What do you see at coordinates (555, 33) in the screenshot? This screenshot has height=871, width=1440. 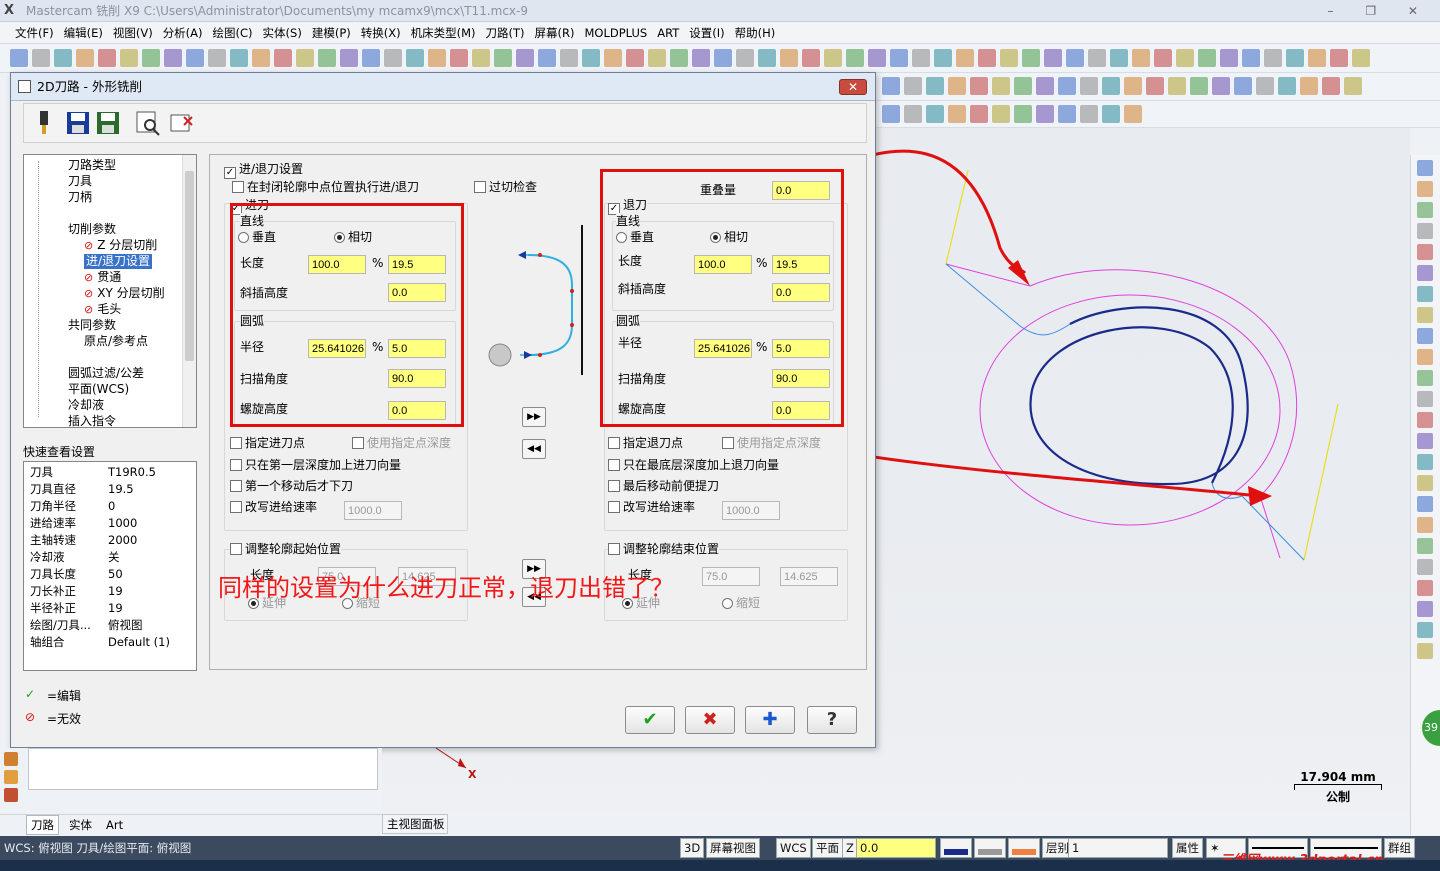 I see `menu-screen: 屏幕(R)` at bounding box center [555, 33].